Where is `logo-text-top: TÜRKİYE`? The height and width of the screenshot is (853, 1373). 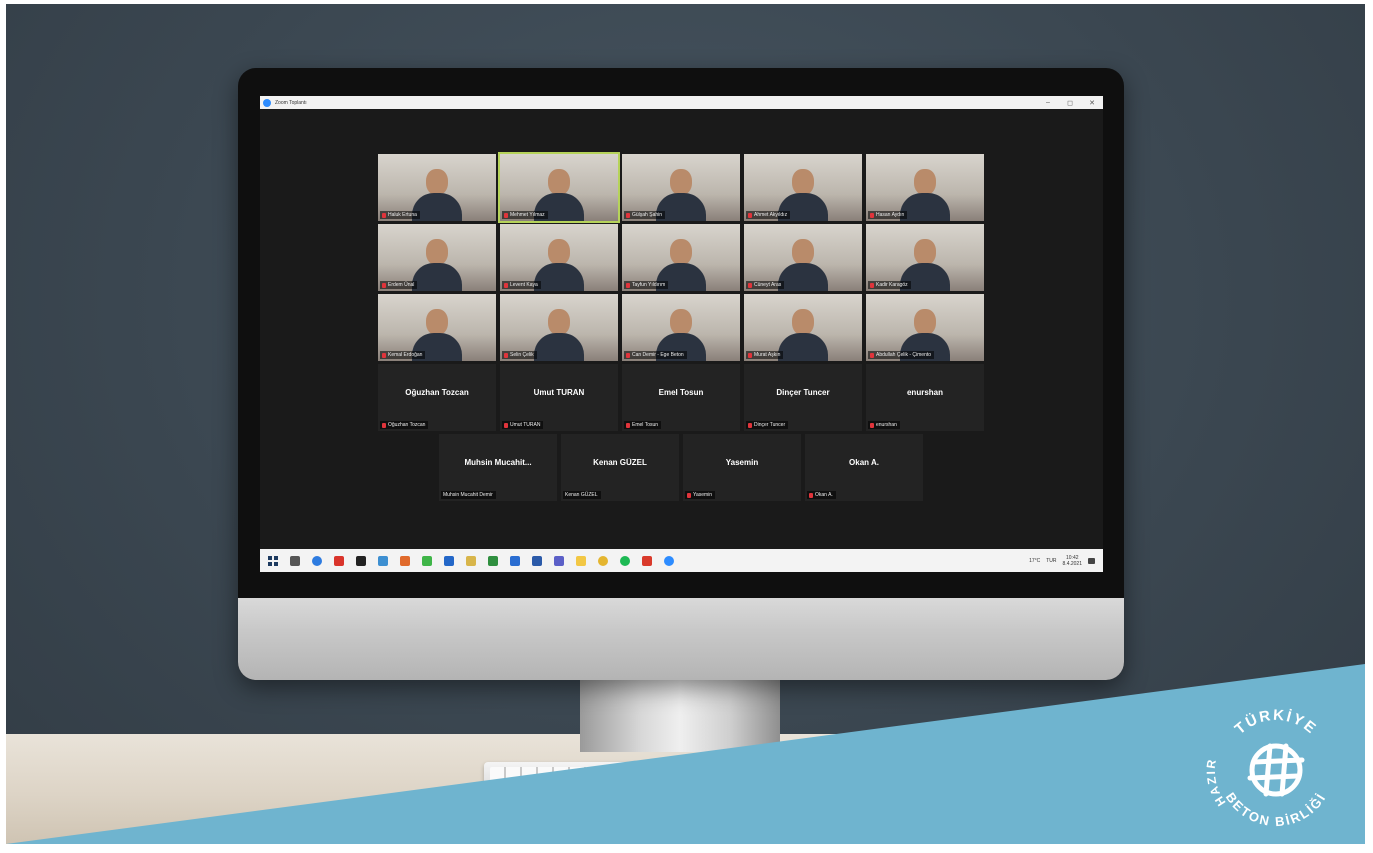
logo-text-top: TÜRKİYE is located at coordinates (1275, 722).